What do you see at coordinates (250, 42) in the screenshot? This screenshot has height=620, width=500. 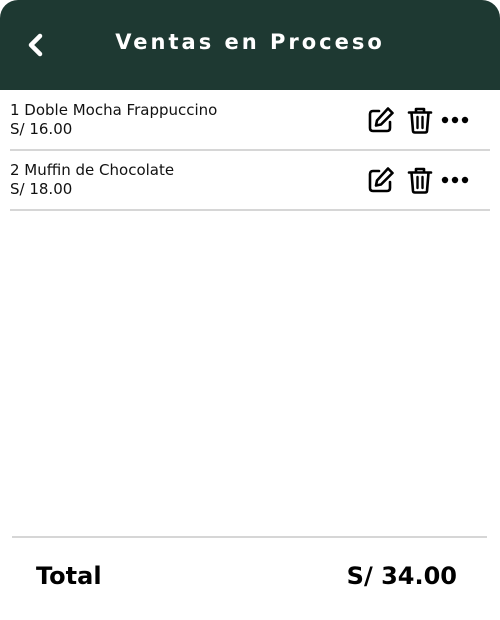 I see `page-title: Ventas en Proceso` at bounding box center [250, 42].